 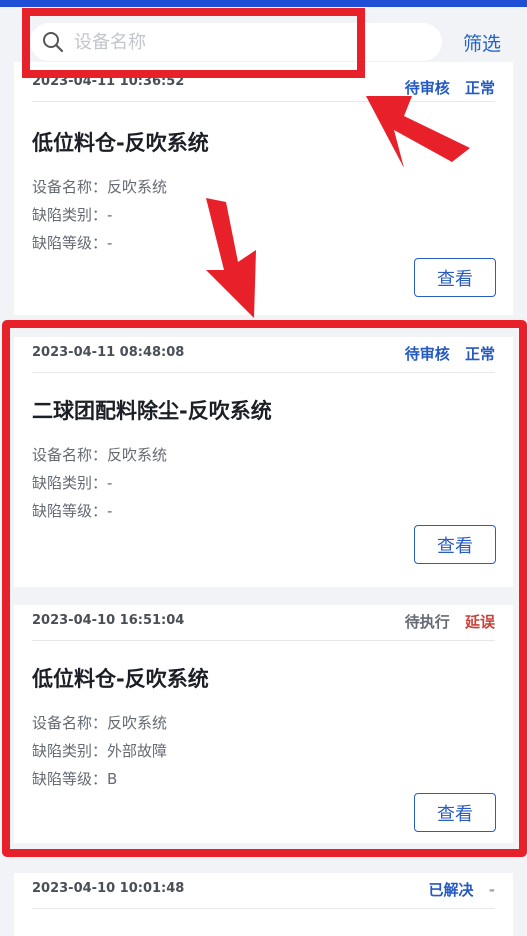 What do you see at coordinates (479, 88) in the screenshot?
I see `timeliness-status: 正常` at bounding box center [479, 88].